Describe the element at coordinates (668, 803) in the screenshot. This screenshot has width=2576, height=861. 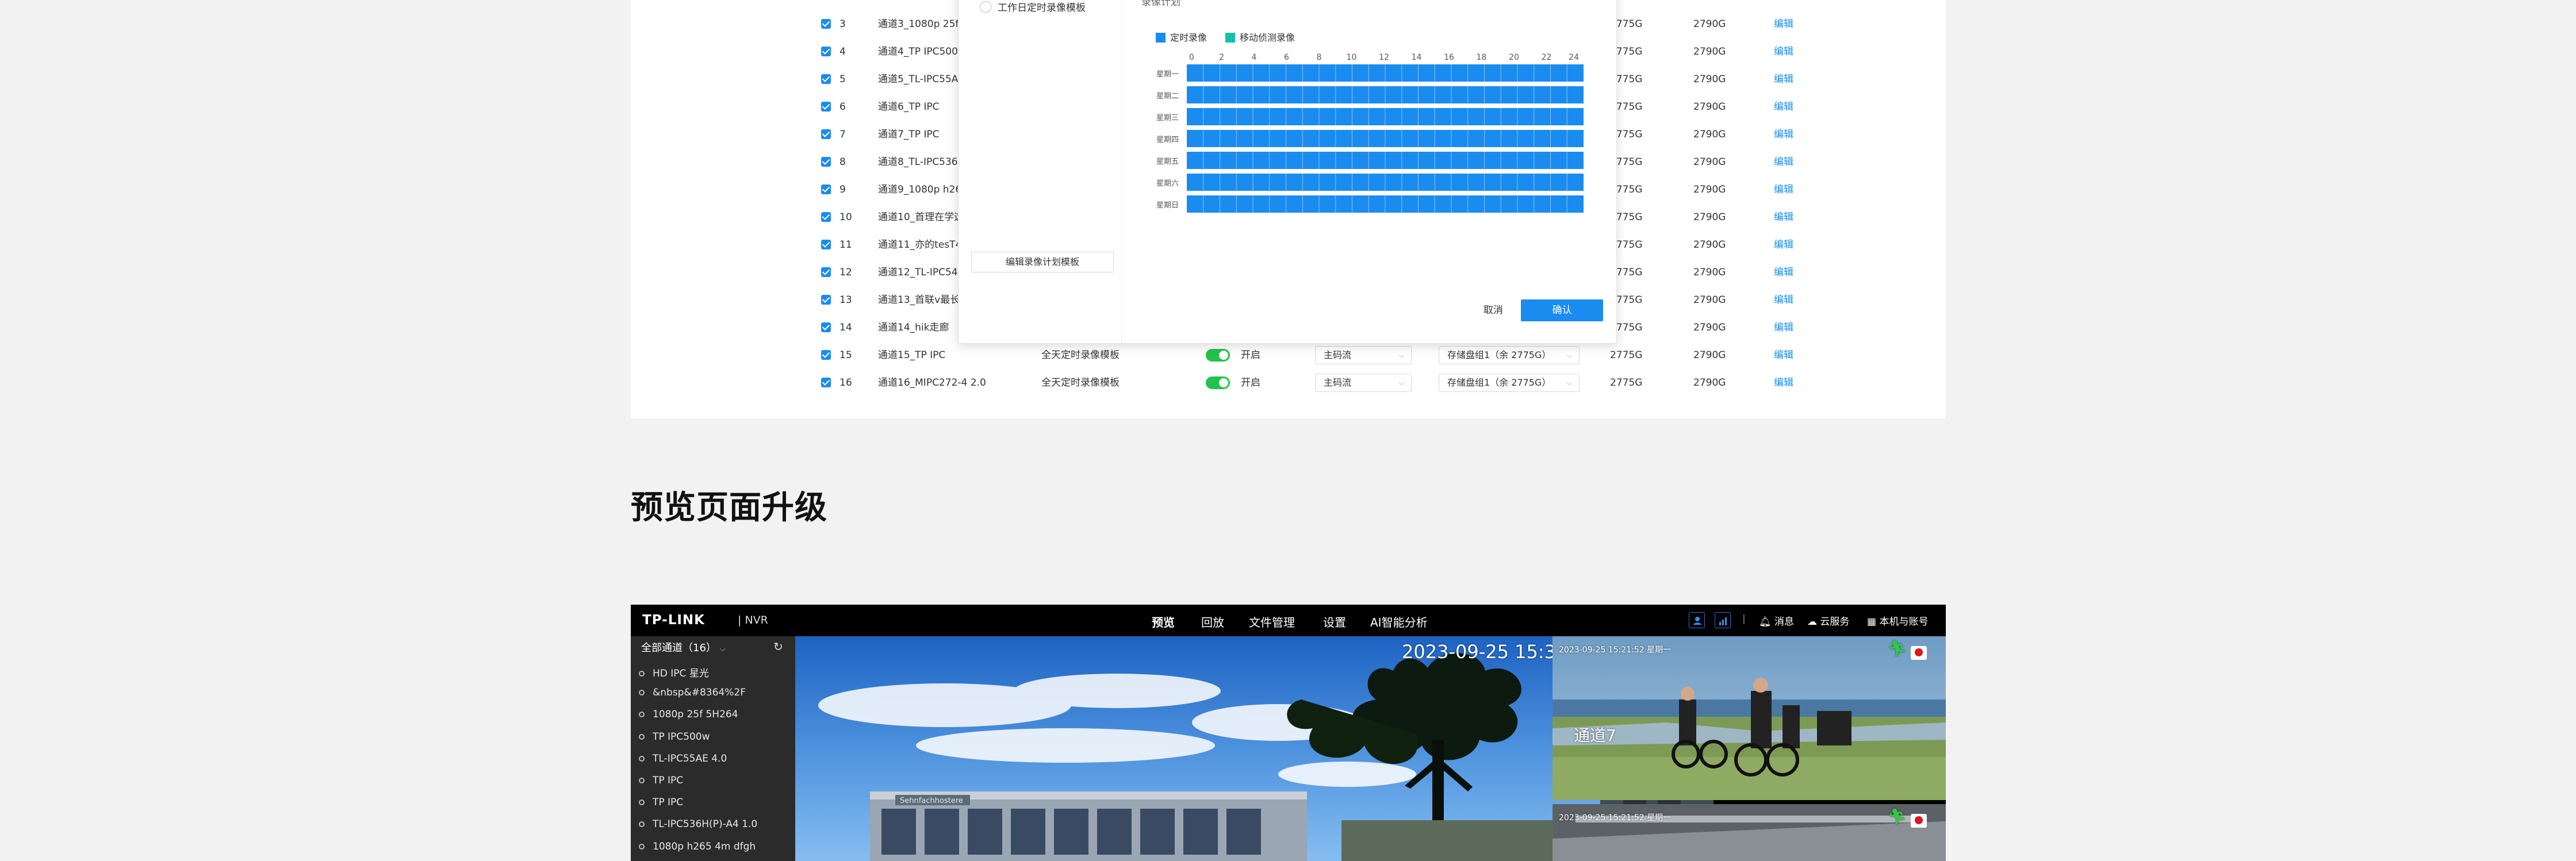
I see `sidebar-channel-label: TP IPC` at that location.